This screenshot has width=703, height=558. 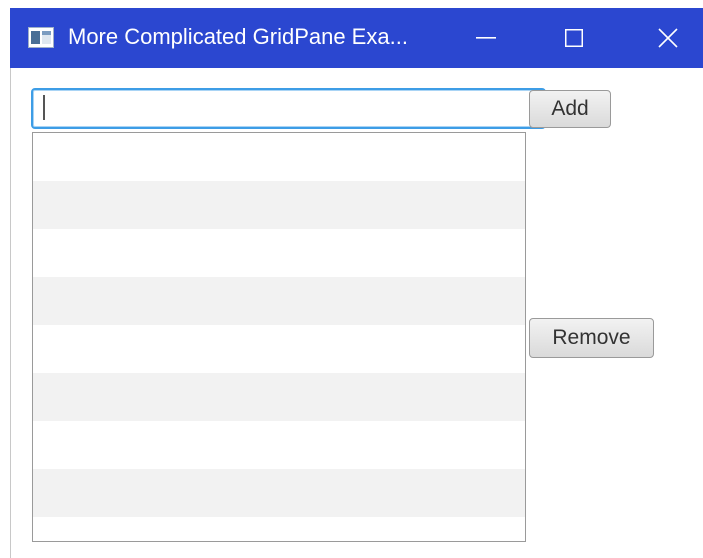 What do you see at coordinates (570, 109) in the screenshot?
I see `add-button: Add` at bounding box center [570, 109].